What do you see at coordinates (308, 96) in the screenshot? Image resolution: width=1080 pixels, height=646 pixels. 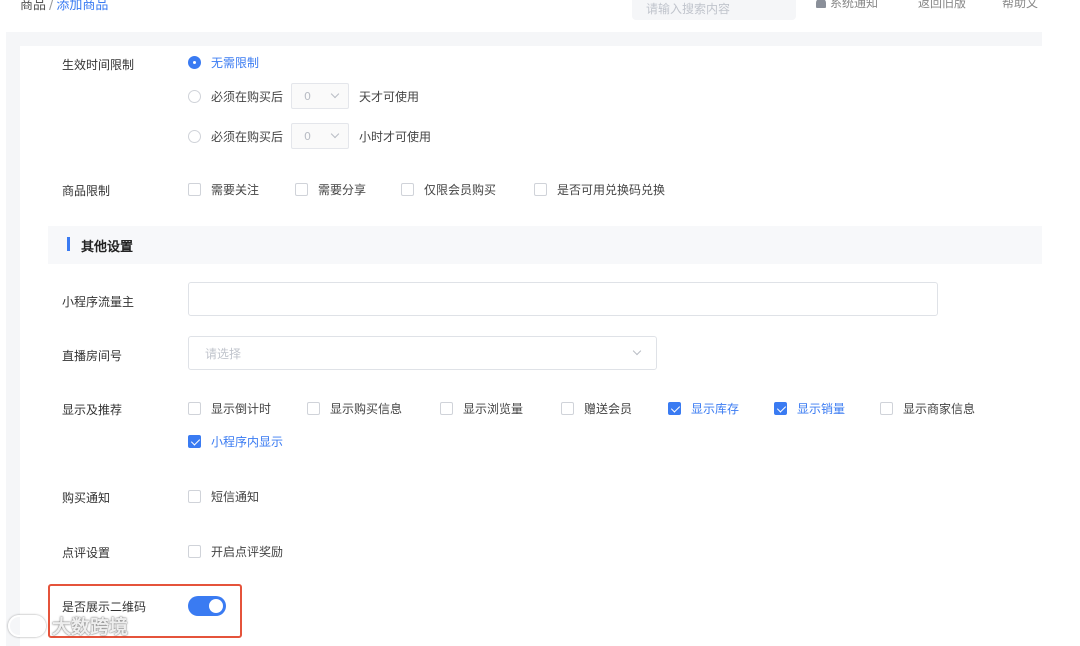 I see `days-select-value: 0` at bounding box center [308, 96].